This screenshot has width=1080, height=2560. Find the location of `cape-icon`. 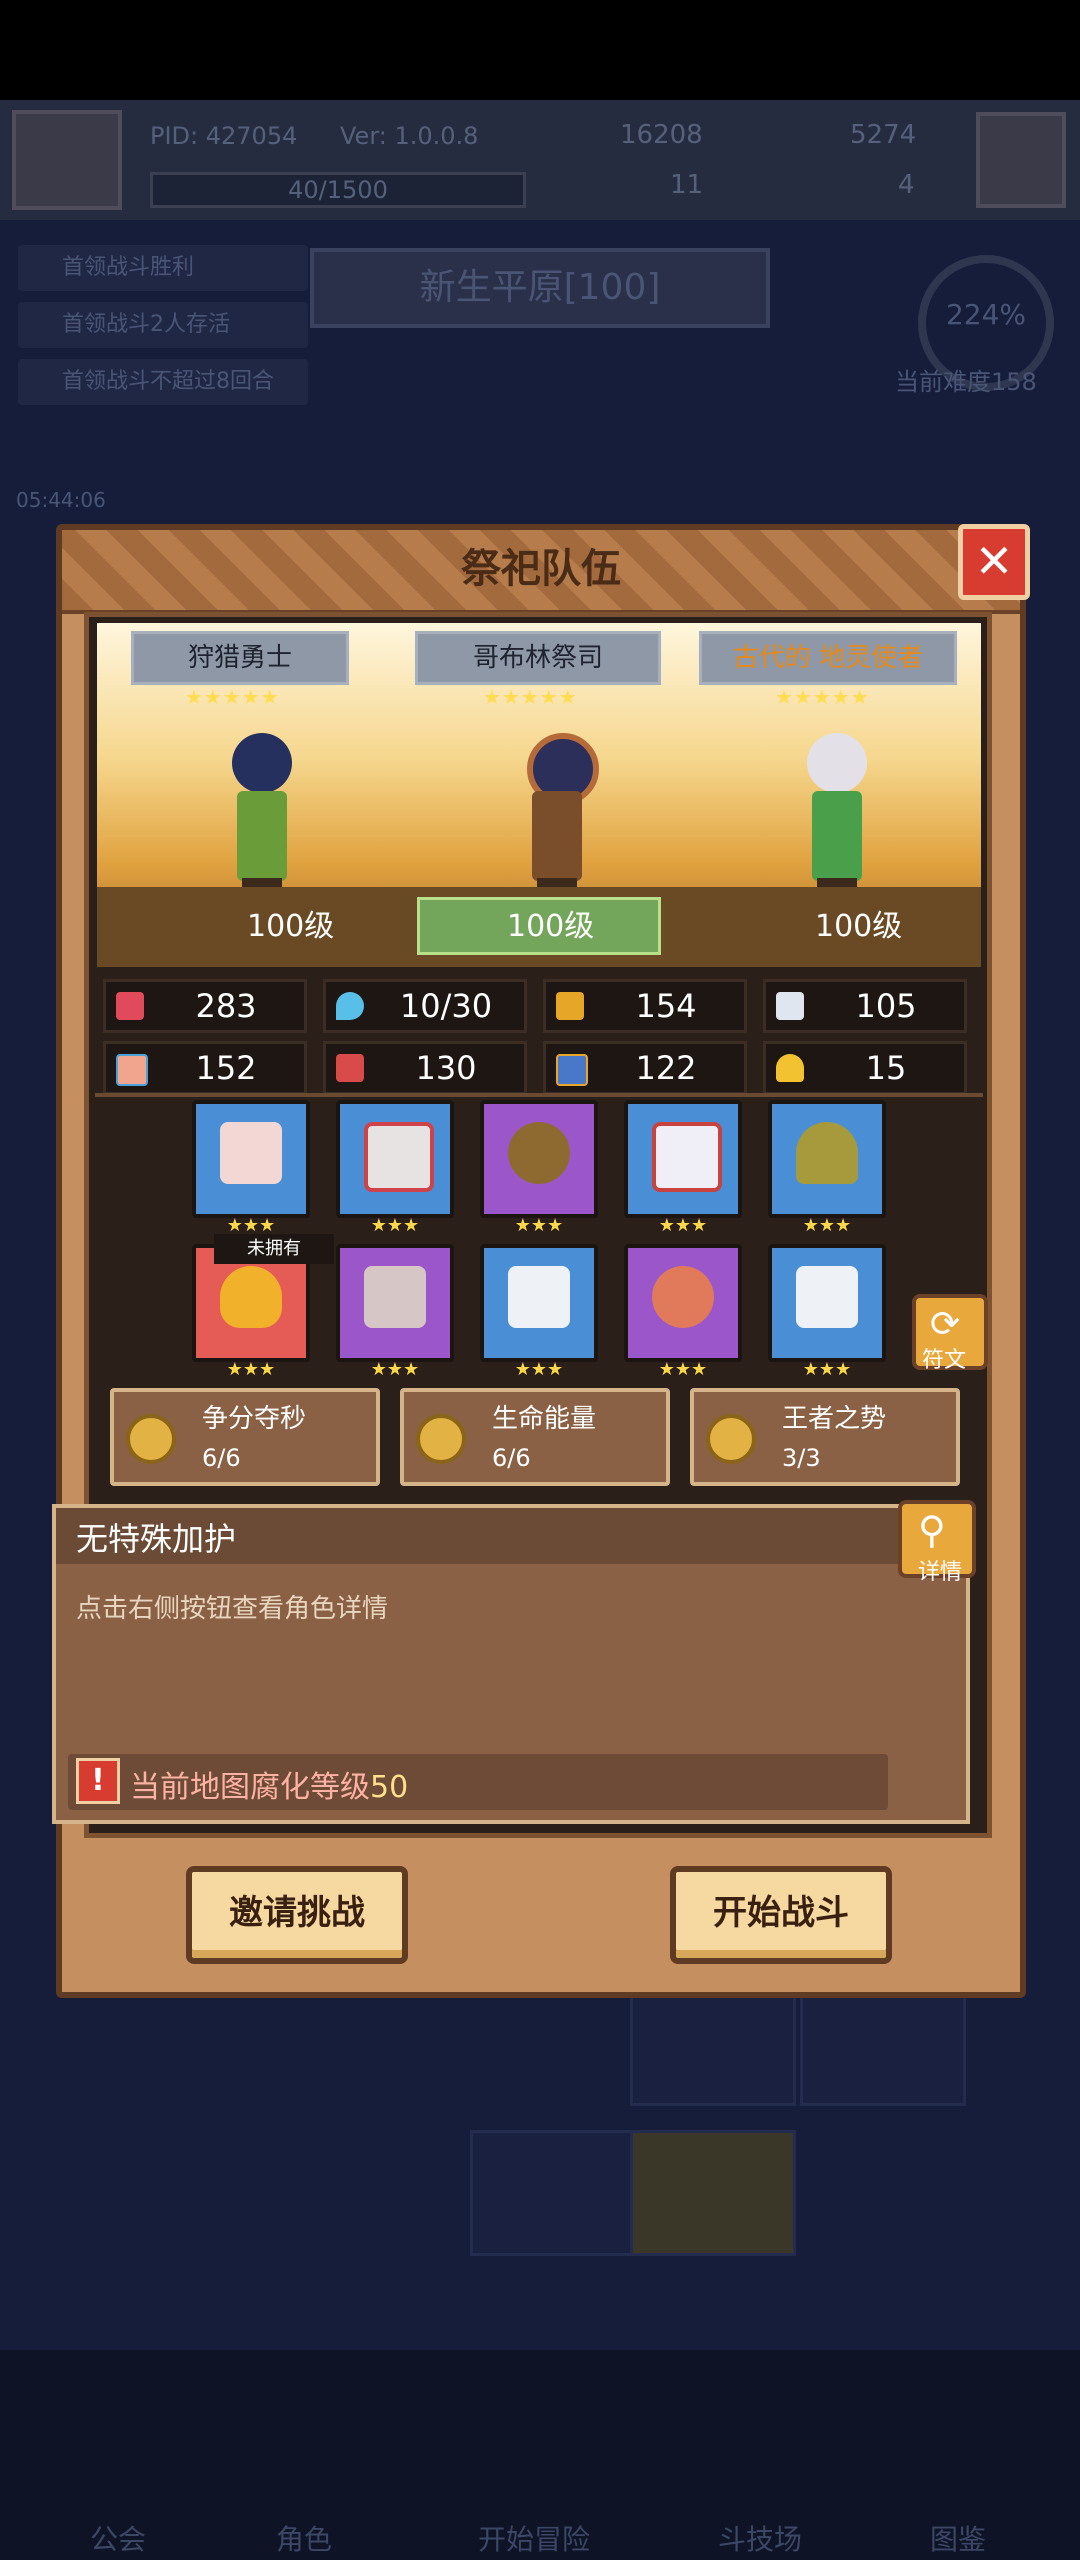

cape-icon is located at coordinates (395, 1297).